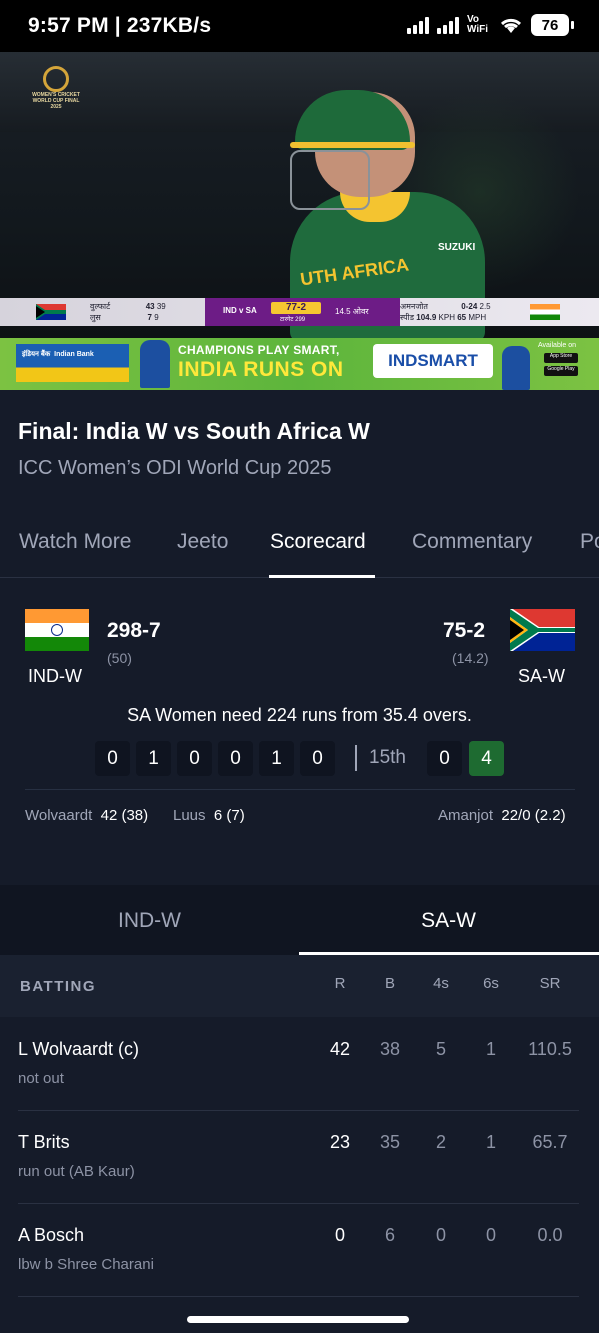  Describe the element at coordinates (589, 542) in the screenshot. I see `tab-more: Po` at that location.